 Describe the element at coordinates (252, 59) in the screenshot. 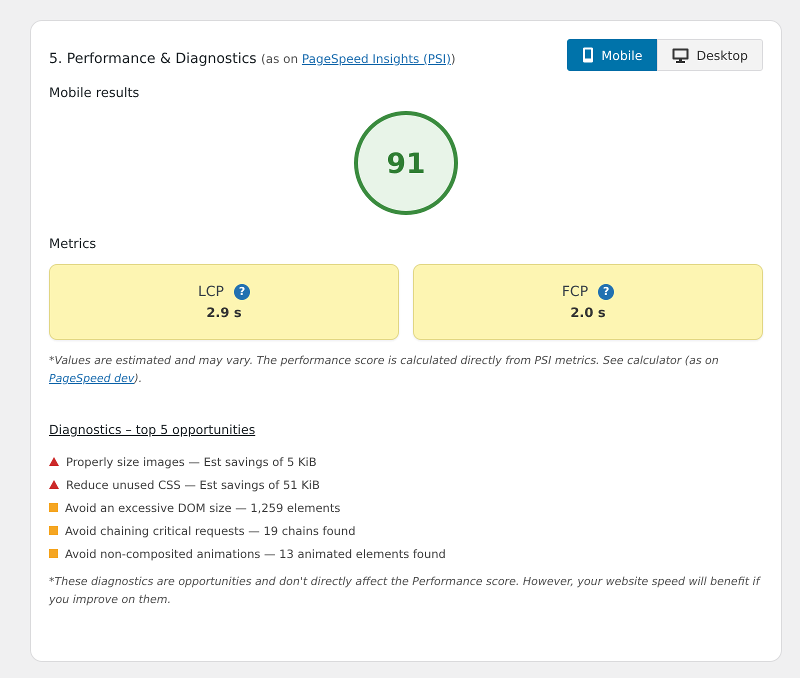

I see `section-title: 5. Performance & Diagnostics (as on PageSpeed Insights (PSI))` at that location.